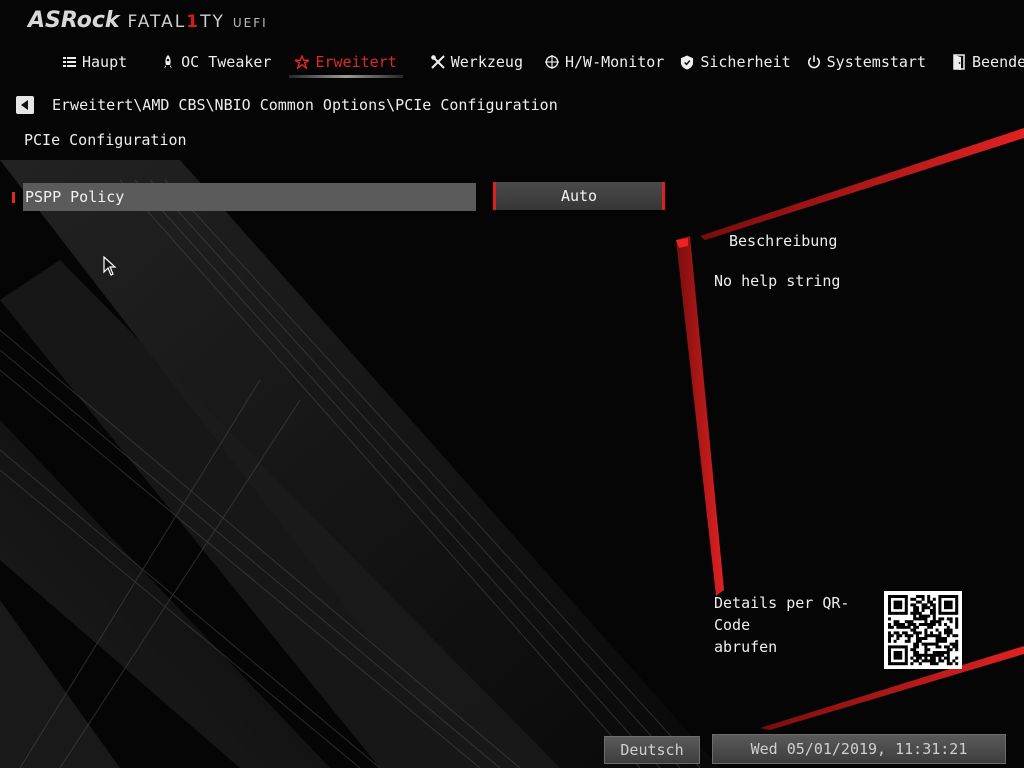 The image size is (1024, 768). Describe the element at coordinates (652, 750) in the screenshot. I see `language-button: Deutsch` at that location.